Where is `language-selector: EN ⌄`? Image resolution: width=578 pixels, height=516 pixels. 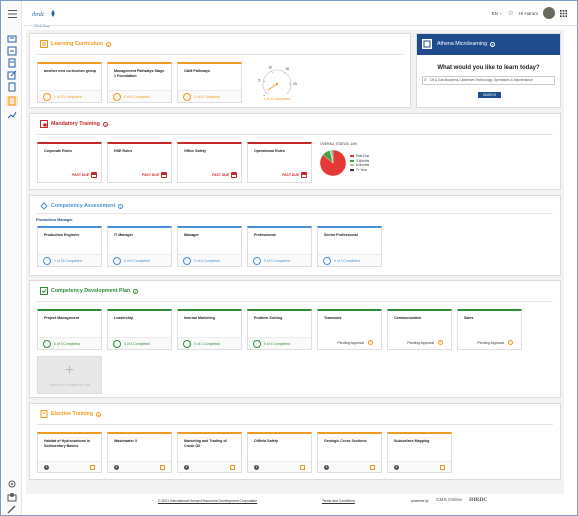
language-selector: EN ⌄ is located at coordinates (497, 13).